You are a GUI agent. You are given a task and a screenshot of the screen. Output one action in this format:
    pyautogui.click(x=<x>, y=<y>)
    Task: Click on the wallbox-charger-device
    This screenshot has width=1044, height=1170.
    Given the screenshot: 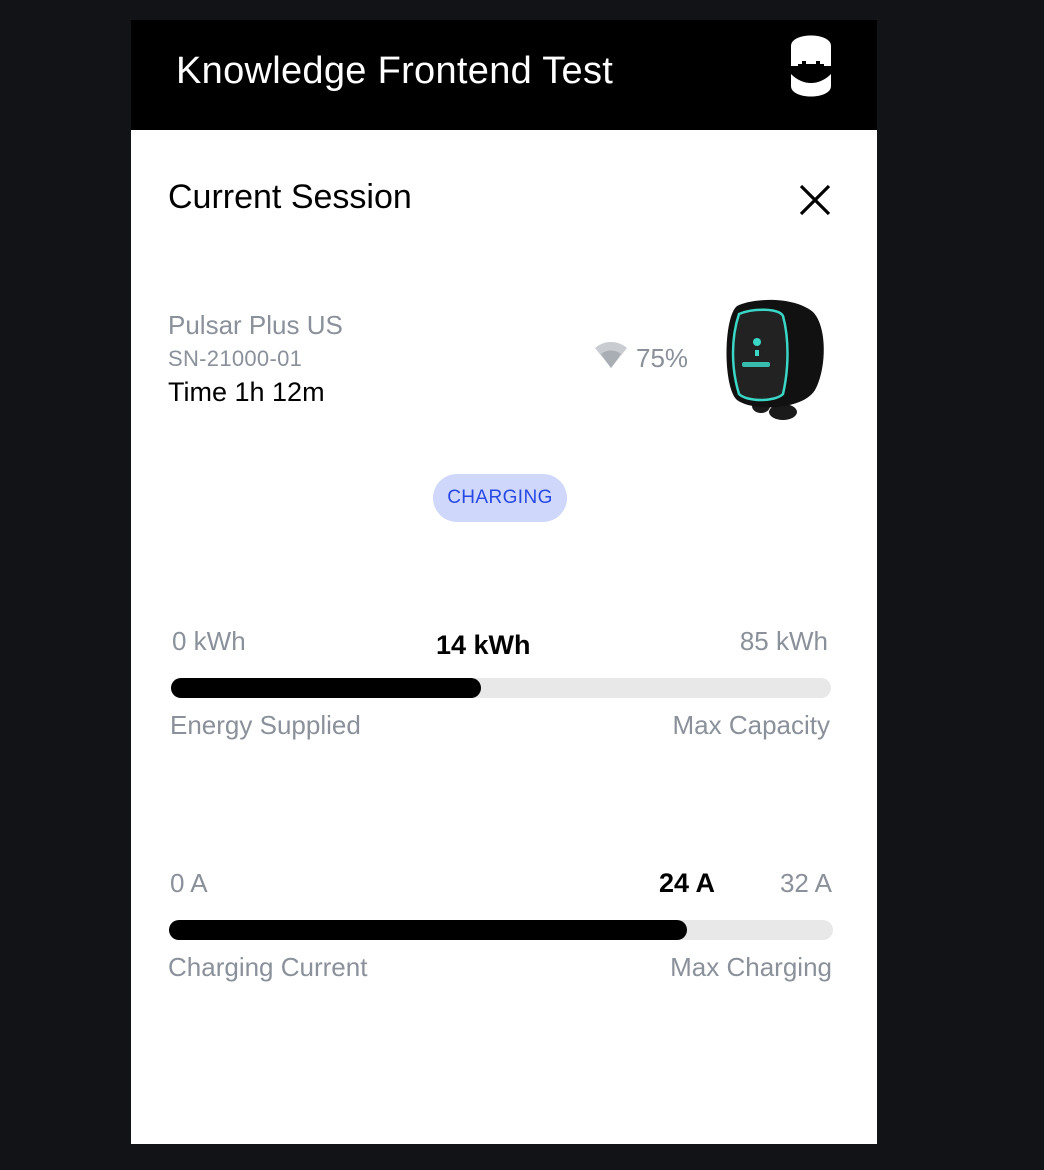 What is the action you would take?
    pyautogui.click(x=775, y=359)
    